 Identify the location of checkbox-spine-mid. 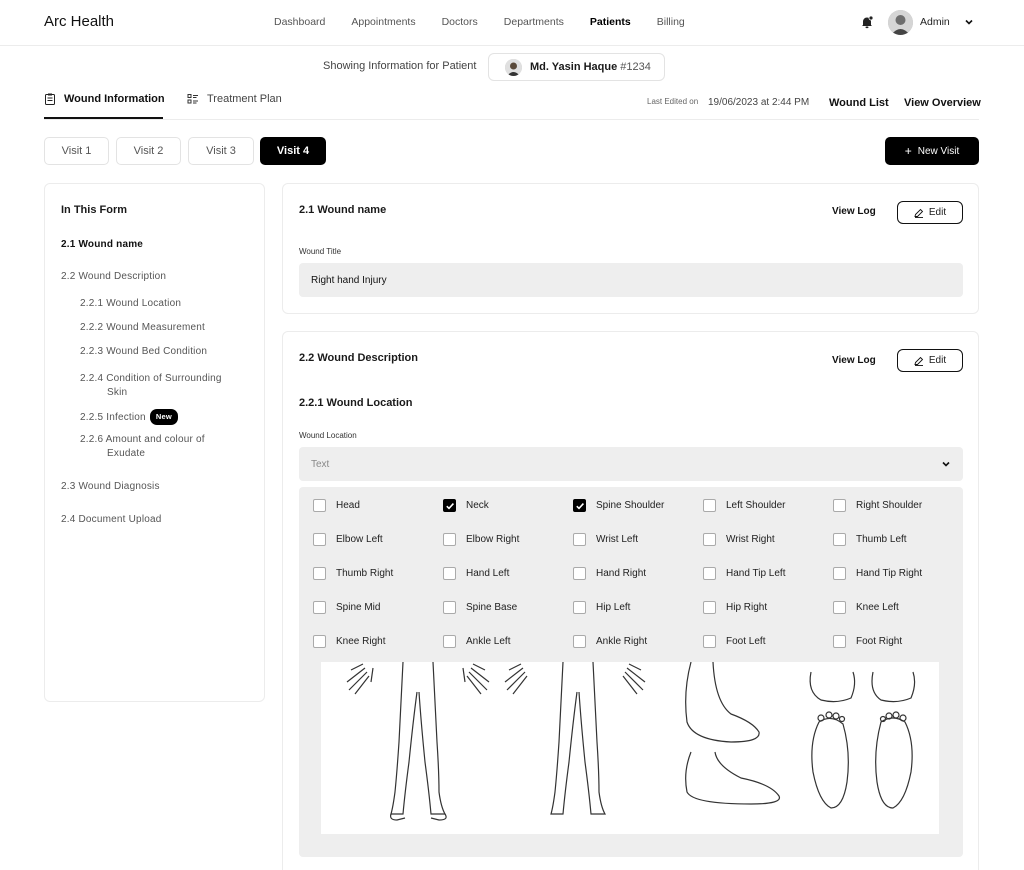
(319, 607).